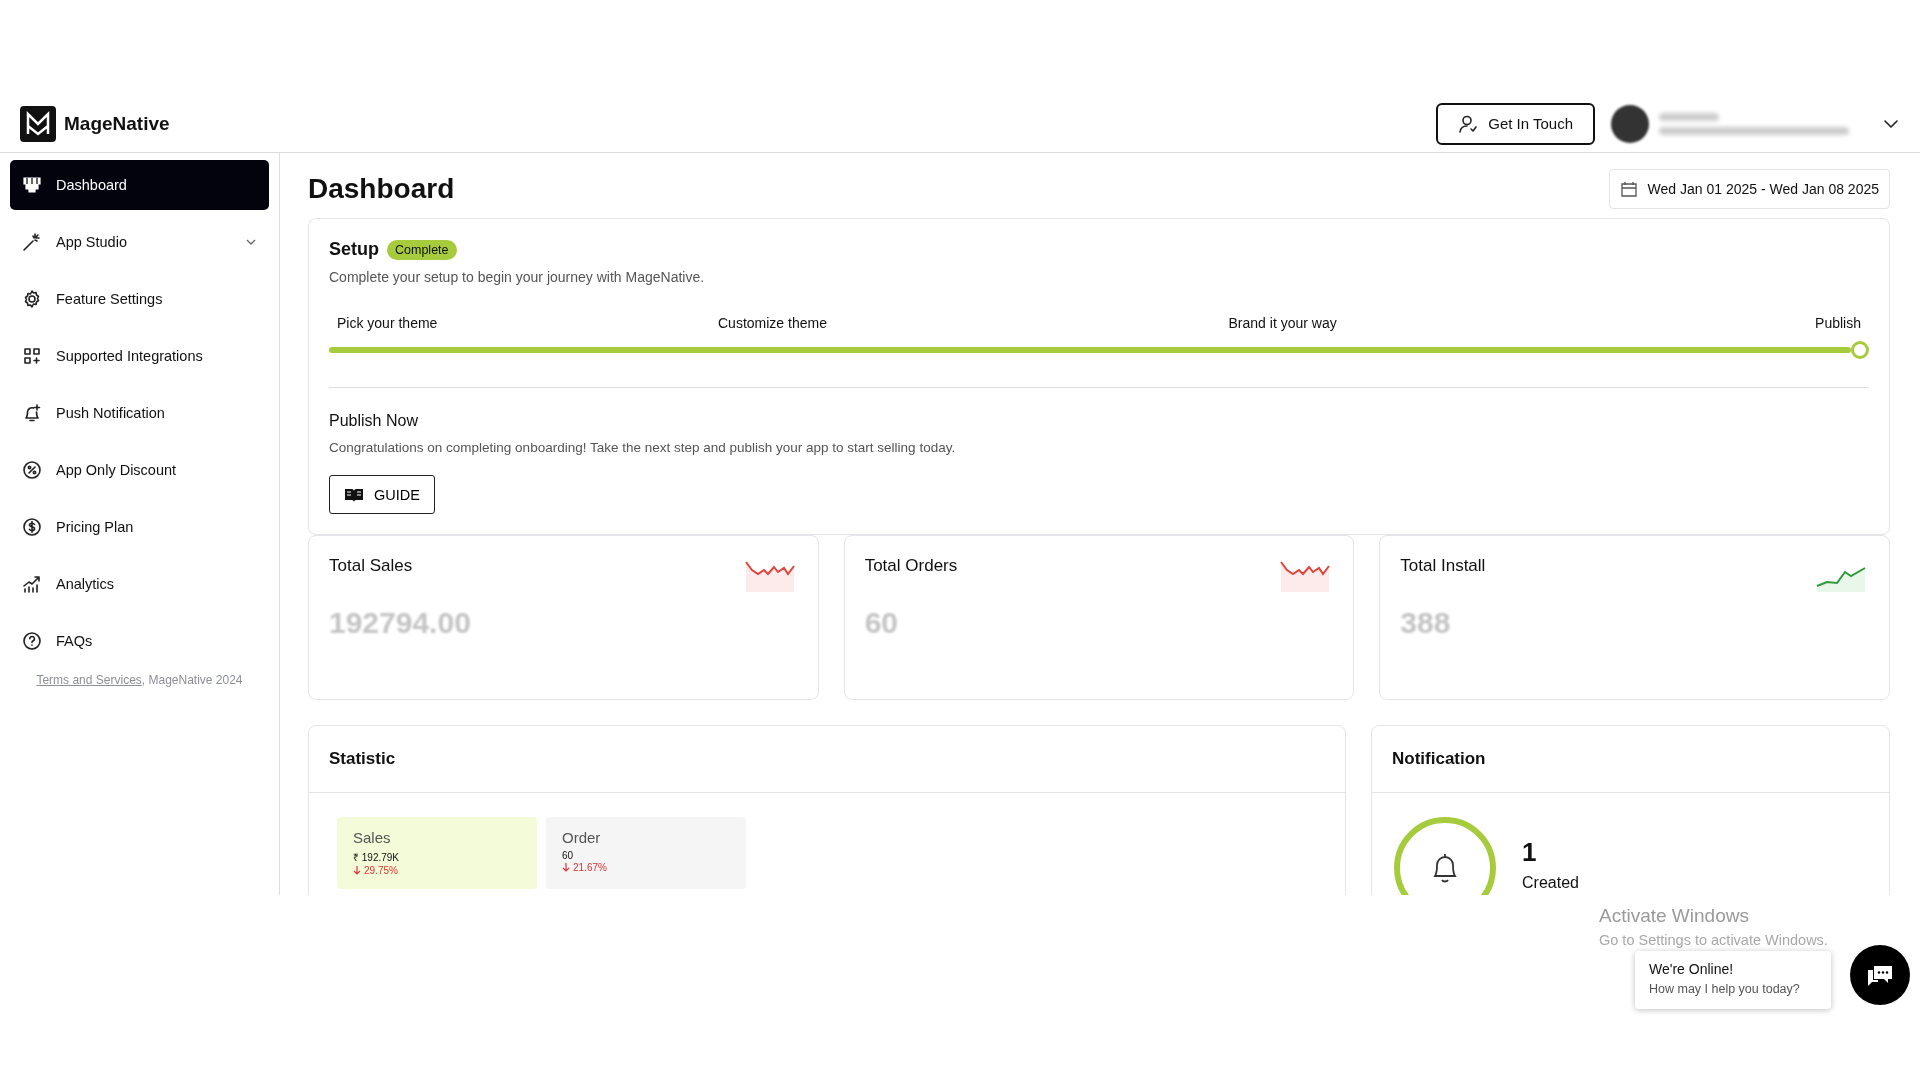 The image size is (1920, 1080). Describe the element at coordinates (139, 680) in the screenshot. I see `footer-text: Terms and Services, MageNative 2024` at that location.